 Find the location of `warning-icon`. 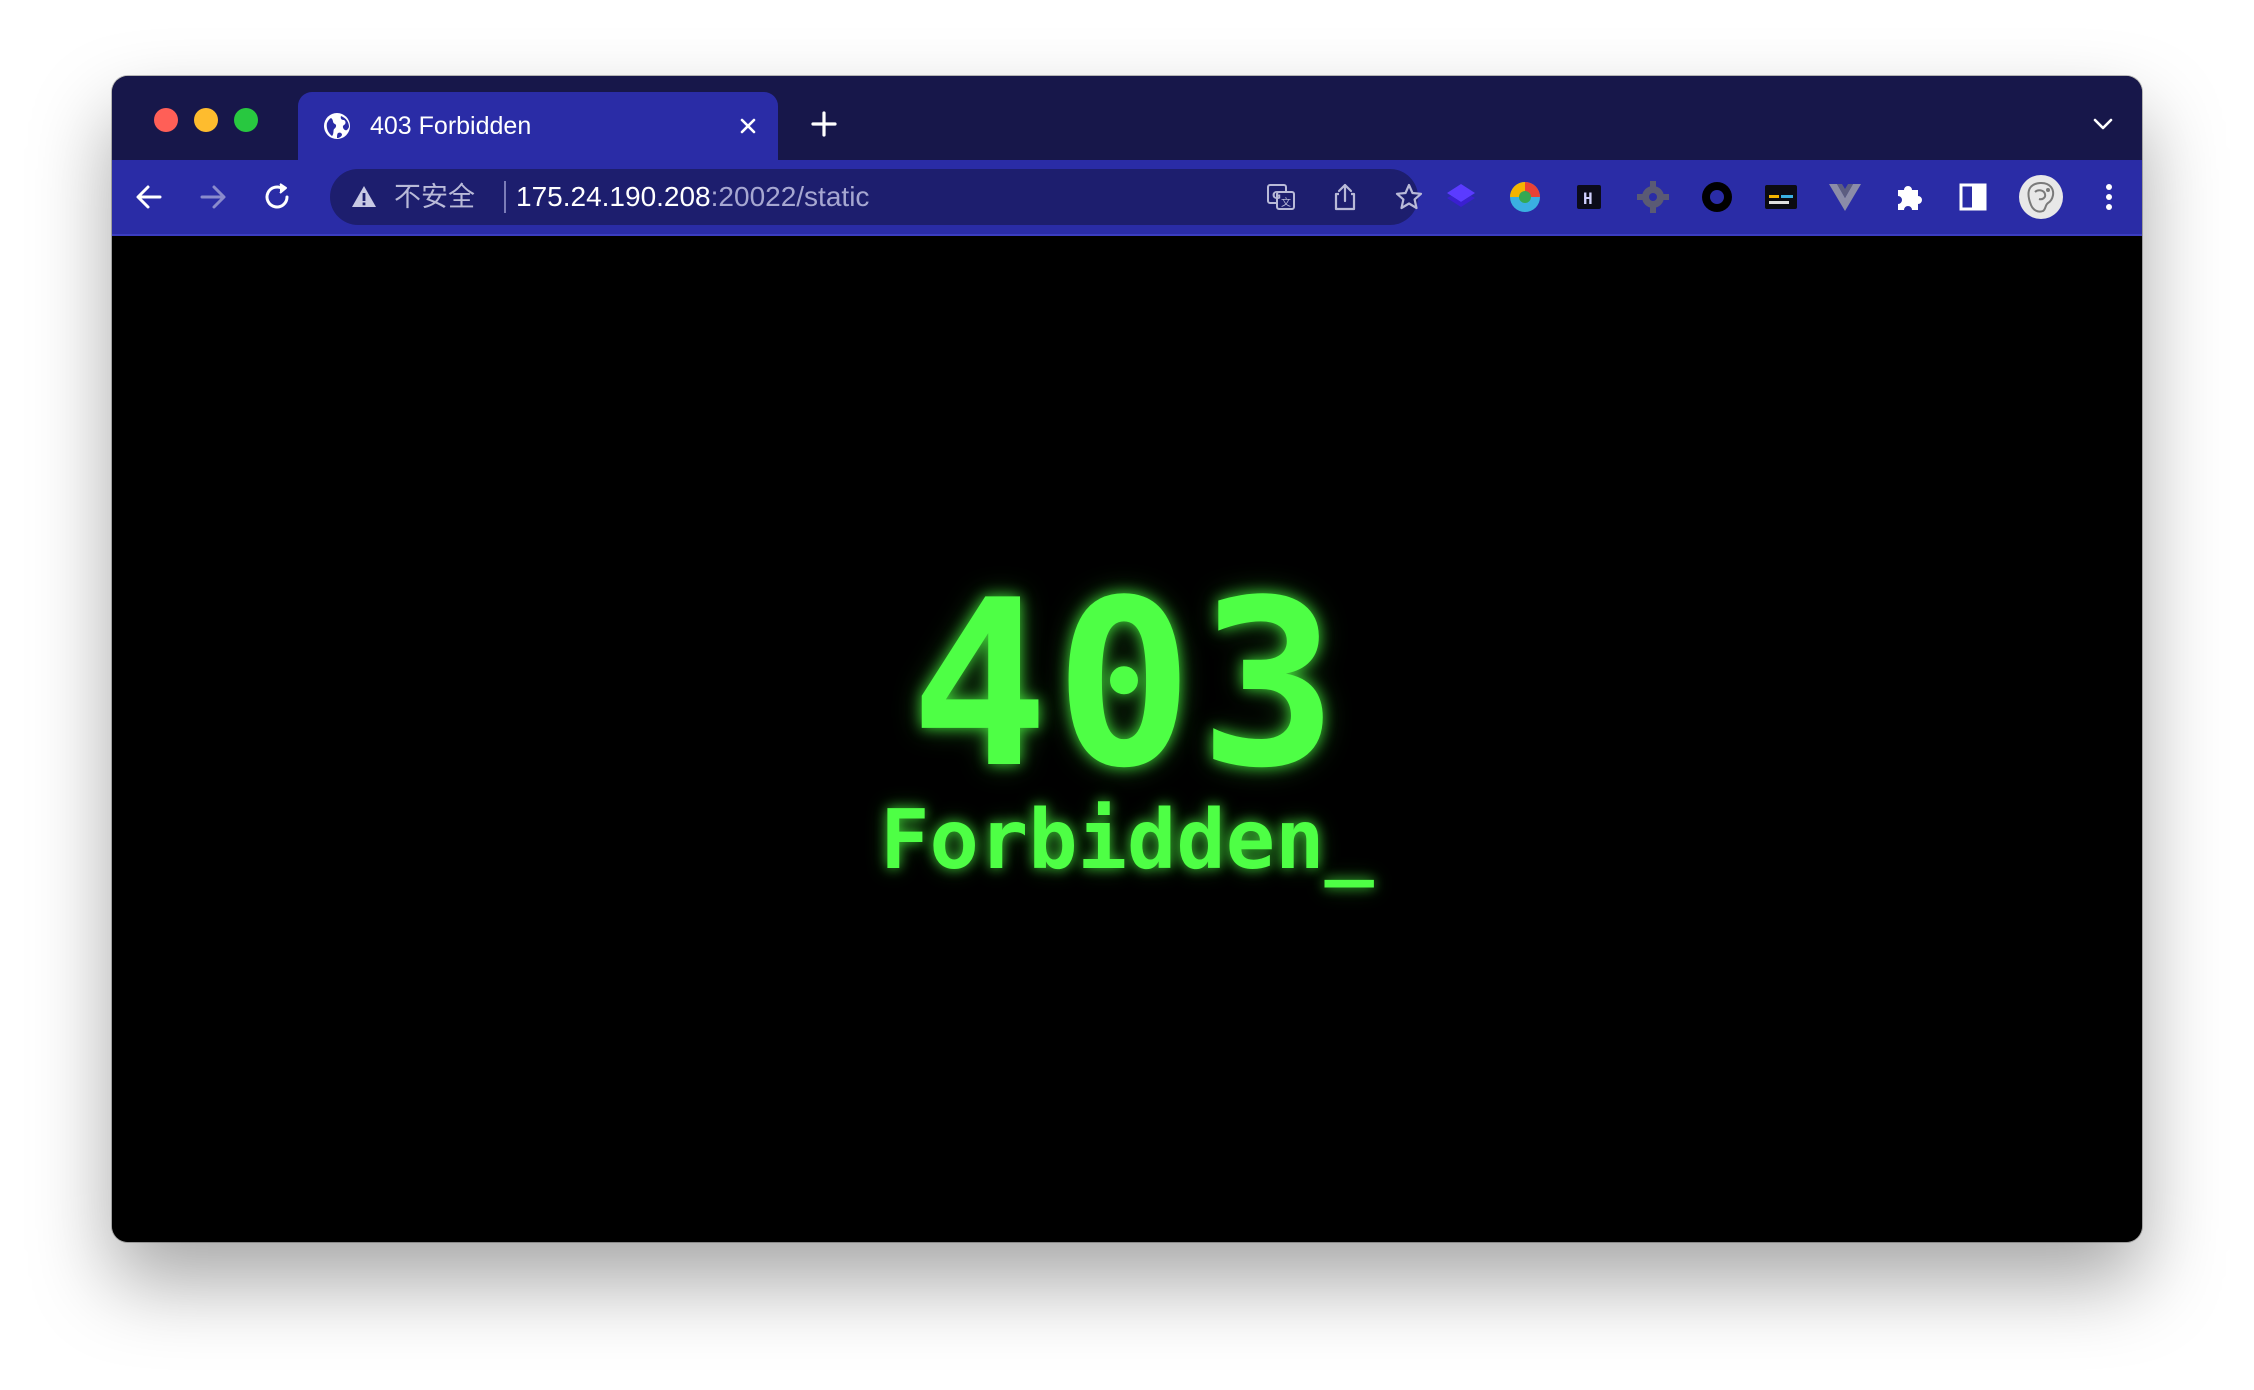

warning-icon is located at coordinates (364, 197).